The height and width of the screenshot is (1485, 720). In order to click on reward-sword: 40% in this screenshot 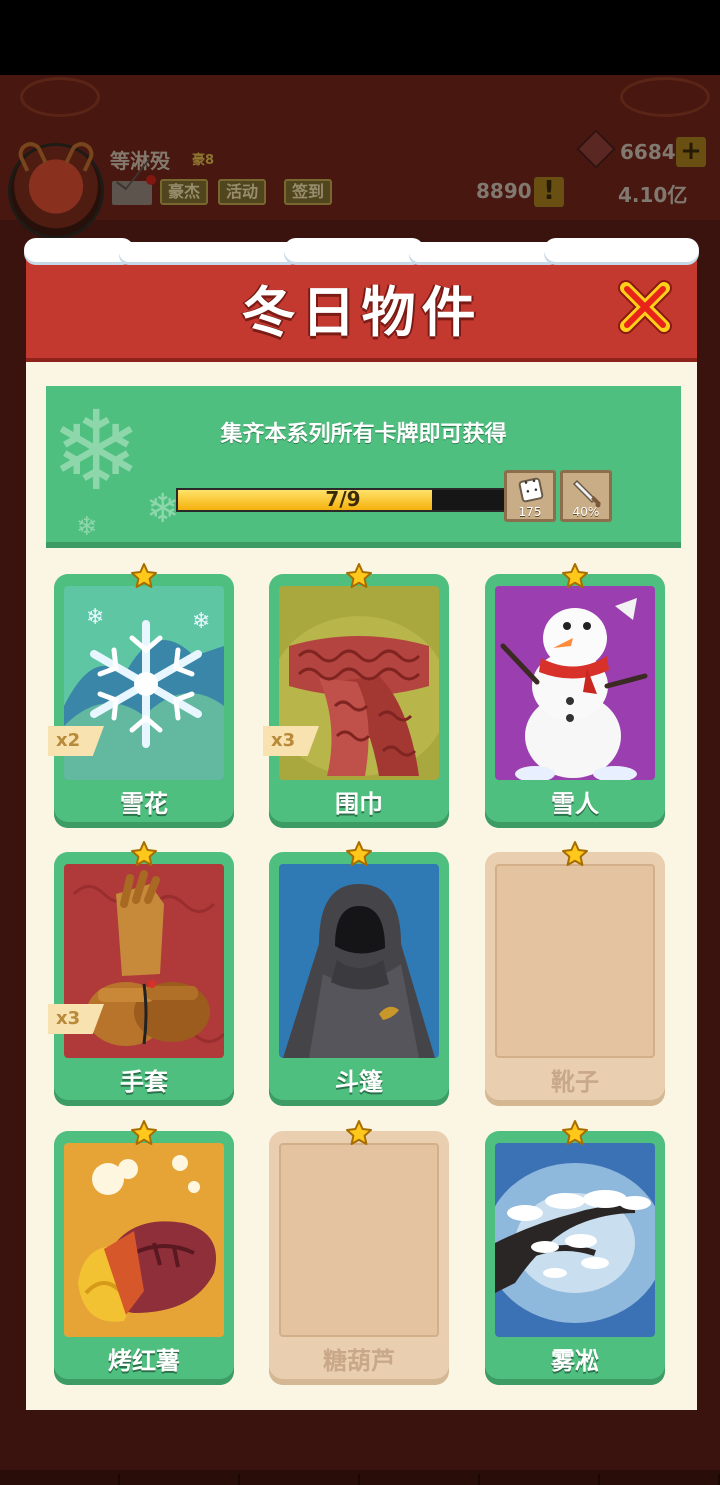, I will do `click(586, 496)`.